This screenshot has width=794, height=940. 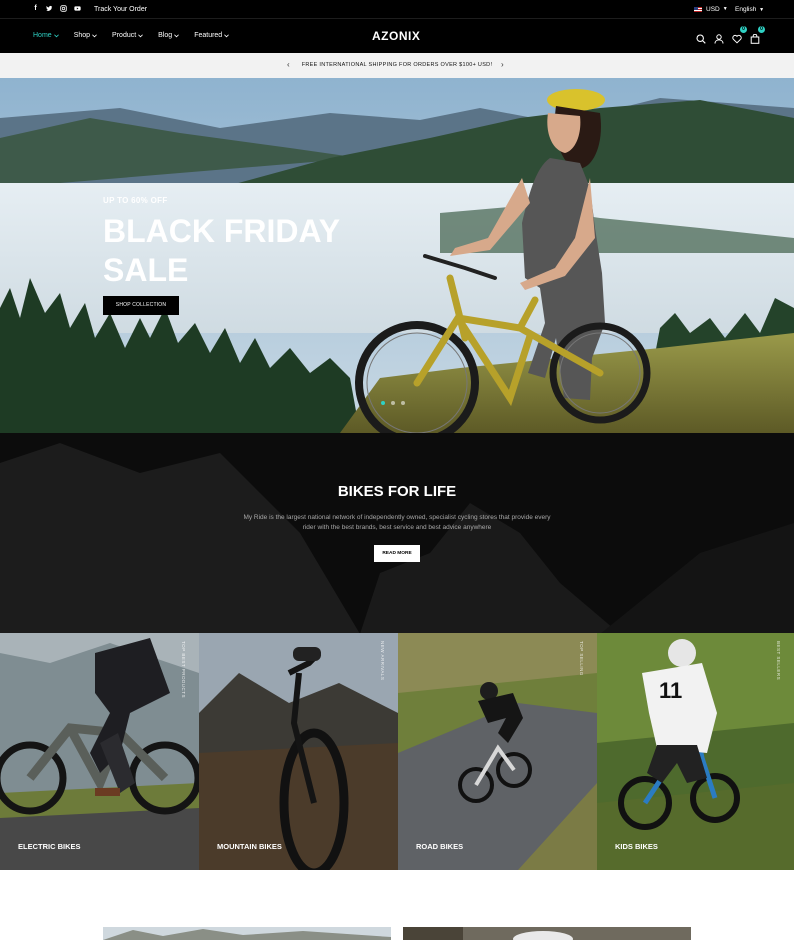 I want to click on nav-item-label: Shop, so click(x=82, y=35).